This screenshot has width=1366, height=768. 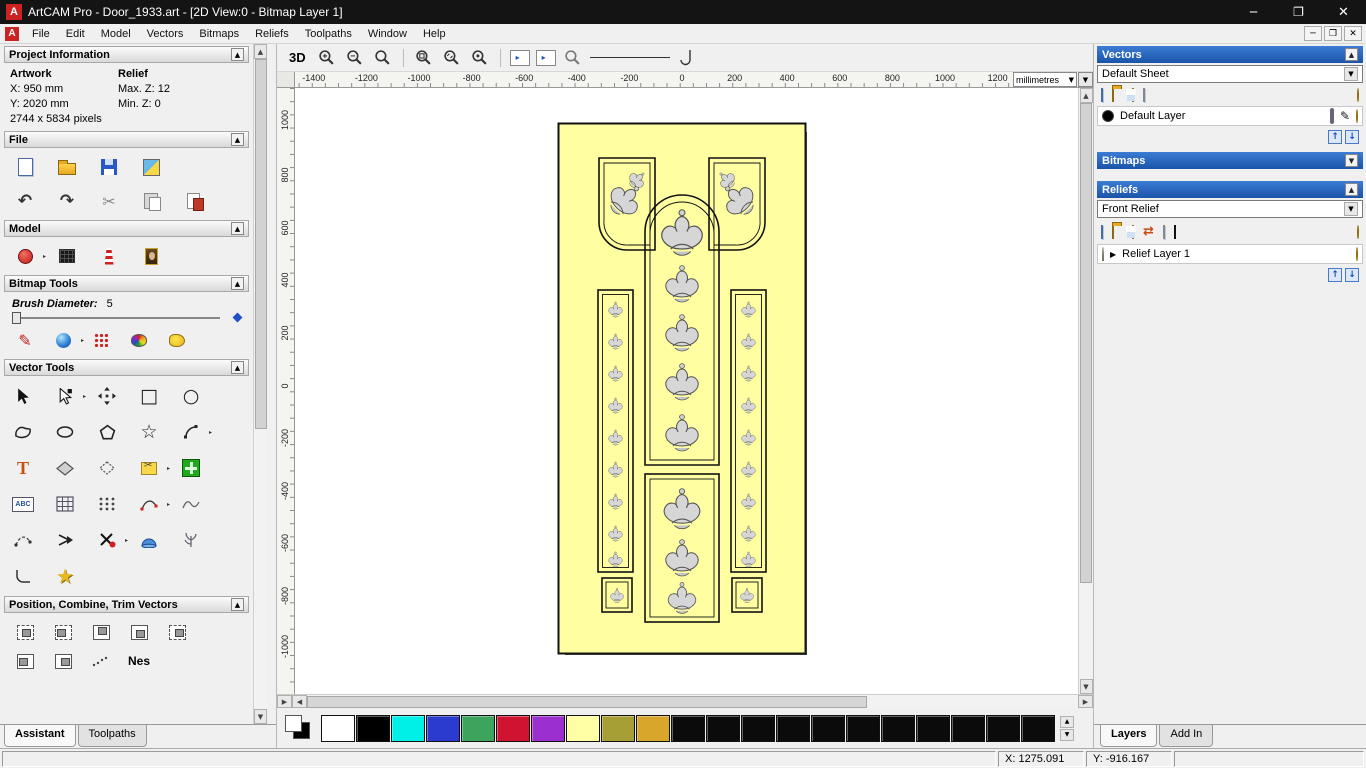 What do you see at coordinates (63, 632) in the screenshot?
I see `align-left-icon` at bounding box center [63, 632].